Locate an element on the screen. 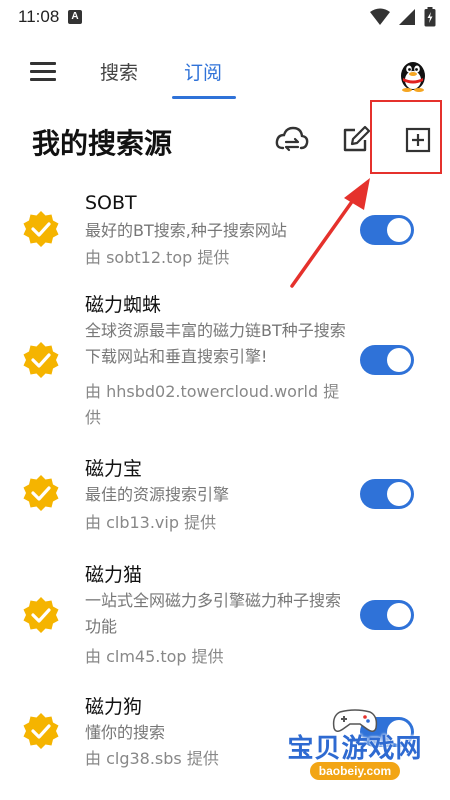 This screenshot has height=800, width=450. item-title: 磁力猫 is located at coordinates (114, 575).